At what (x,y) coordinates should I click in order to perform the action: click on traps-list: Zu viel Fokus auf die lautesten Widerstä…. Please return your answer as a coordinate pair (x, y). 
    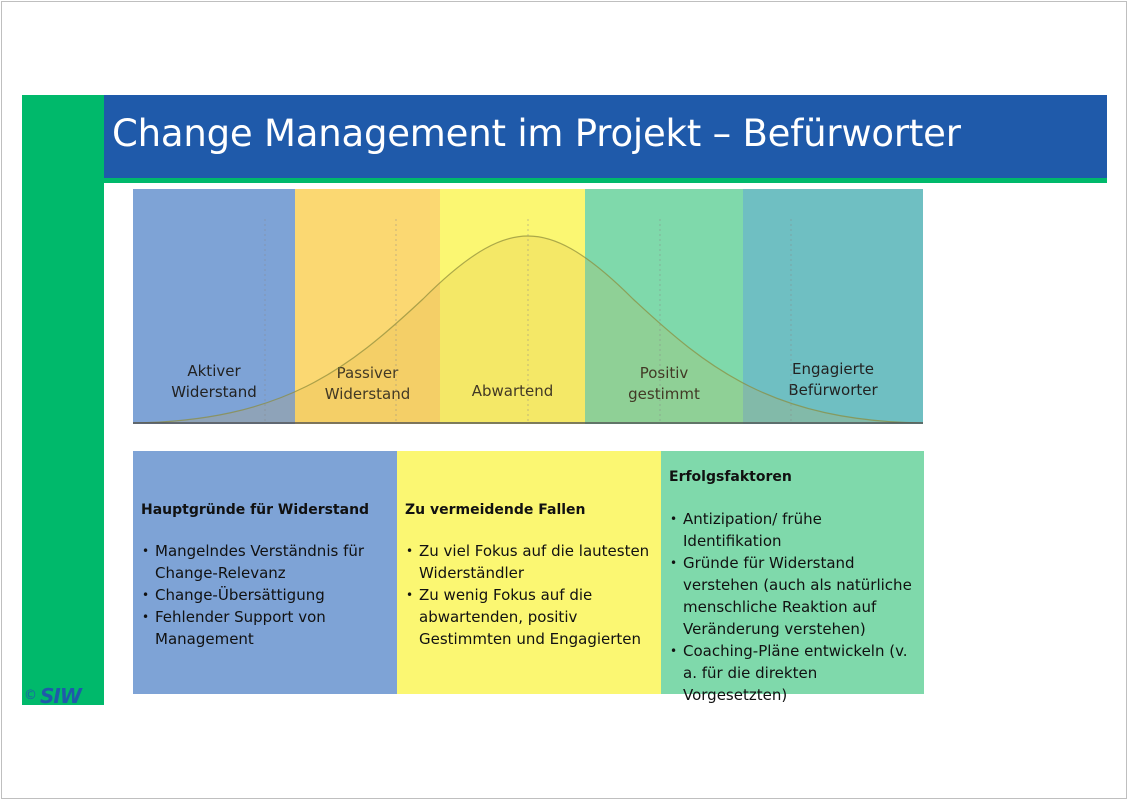
    Looking at the image, I should click on (530, 595).